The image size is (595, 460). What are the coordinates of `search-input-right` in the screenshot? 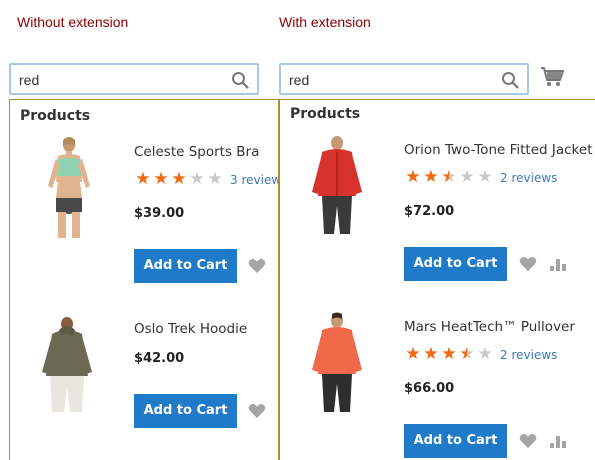 It's located at (389, 80).